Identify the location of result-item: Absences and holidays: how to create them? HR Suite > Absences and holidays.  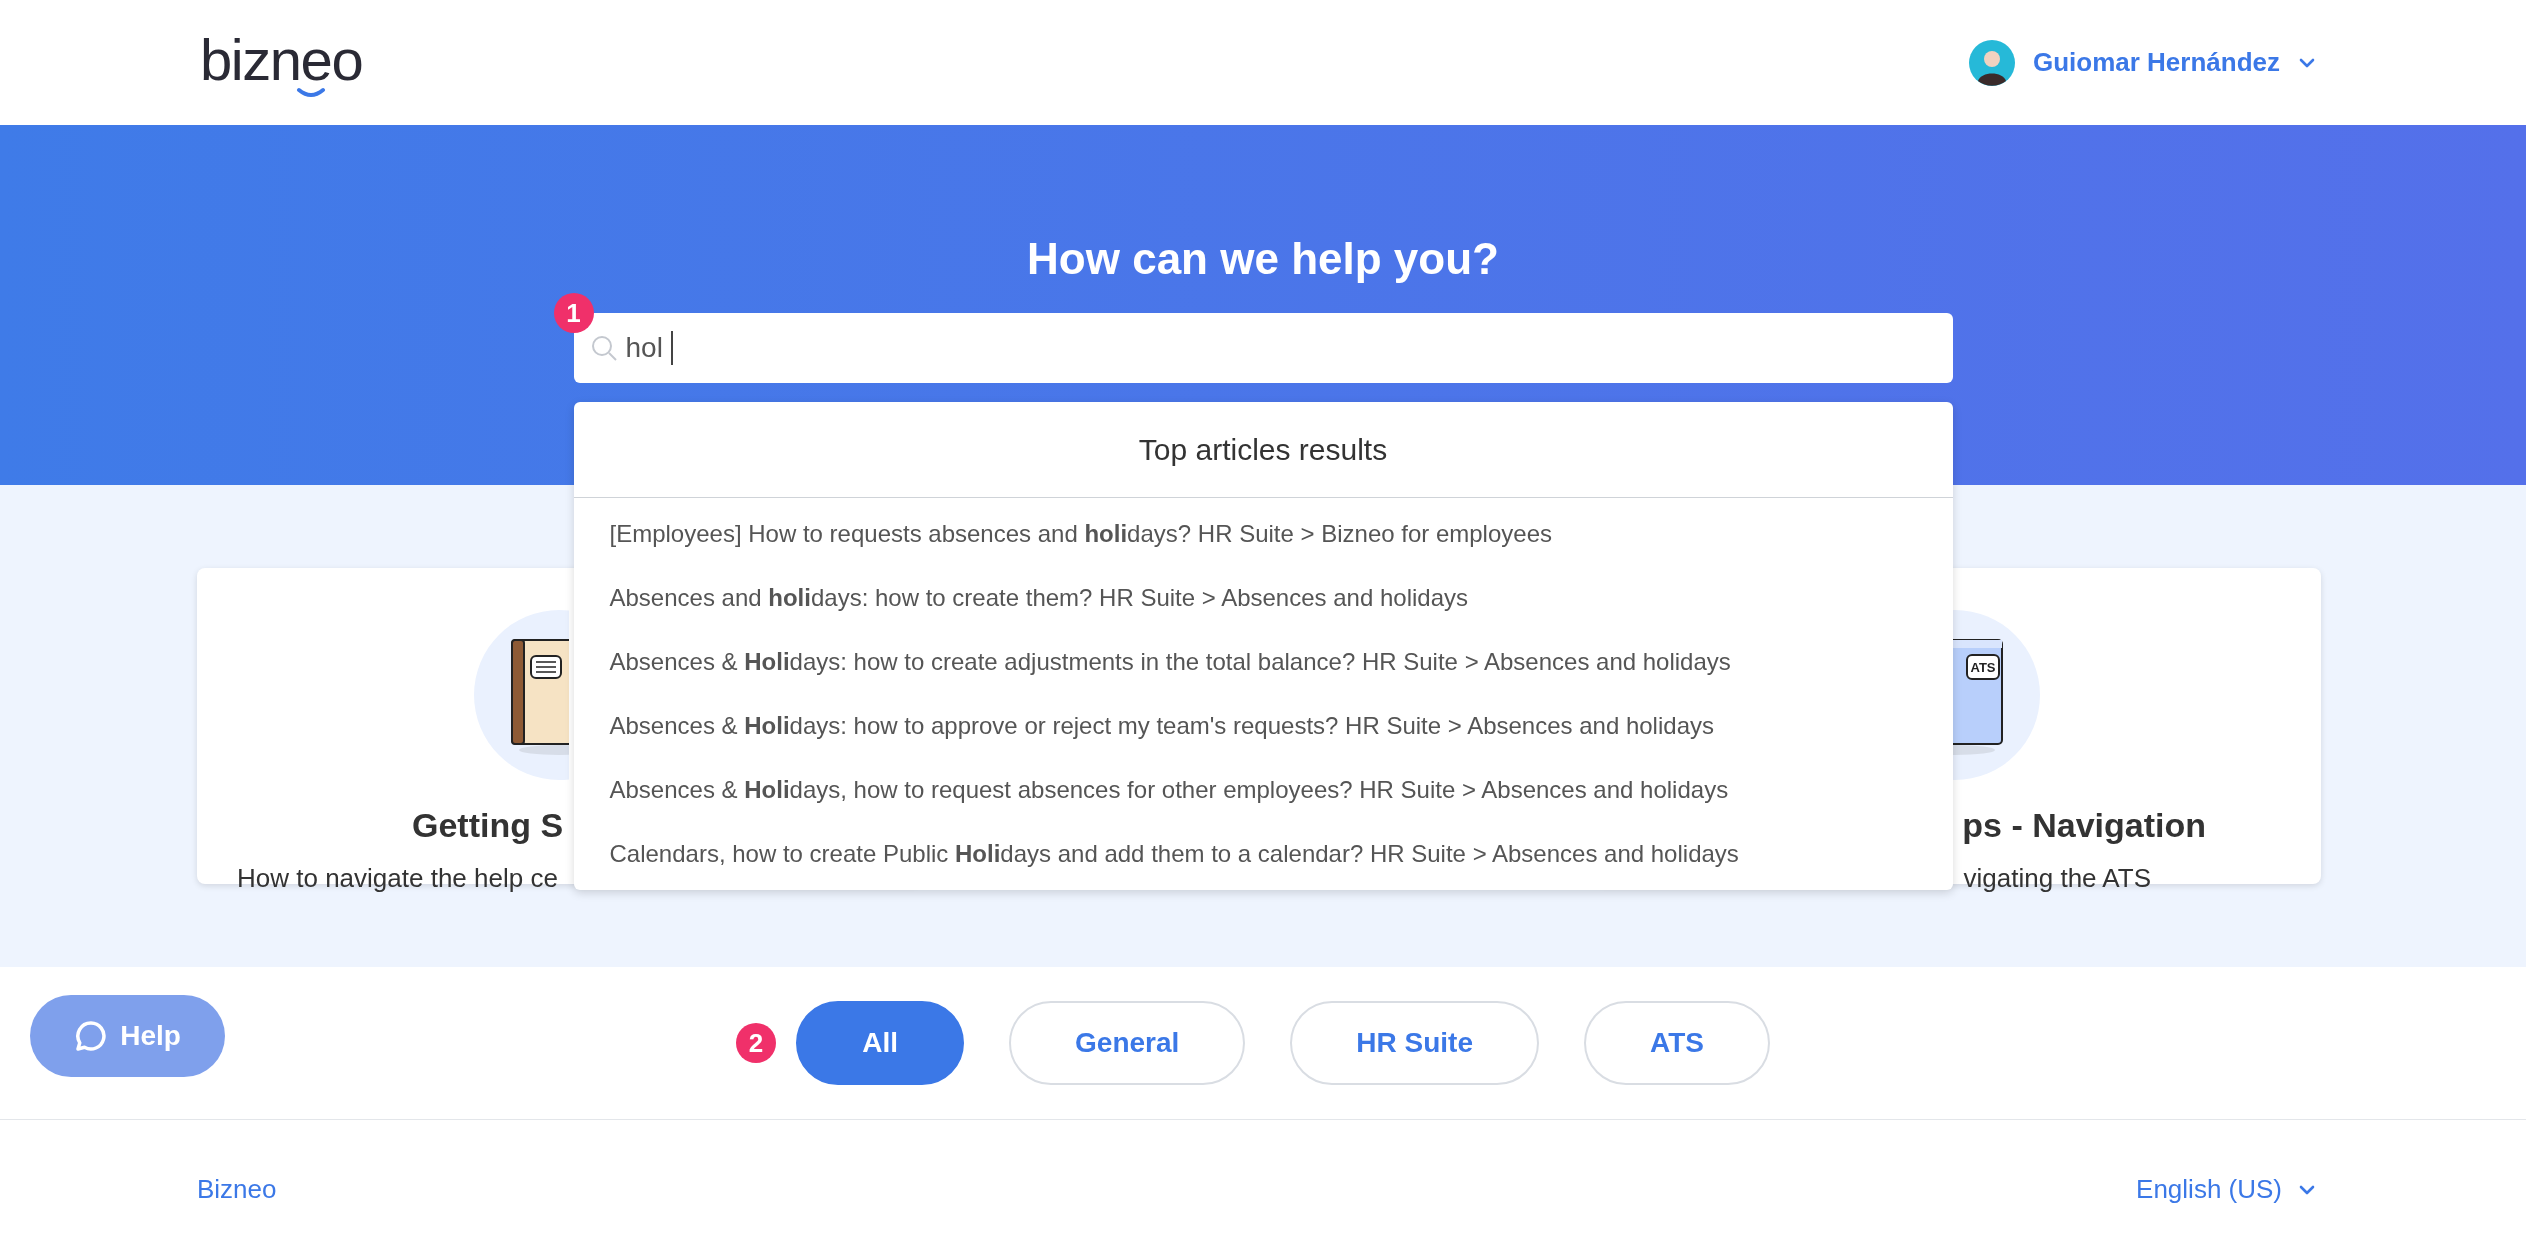
(1263, 598).